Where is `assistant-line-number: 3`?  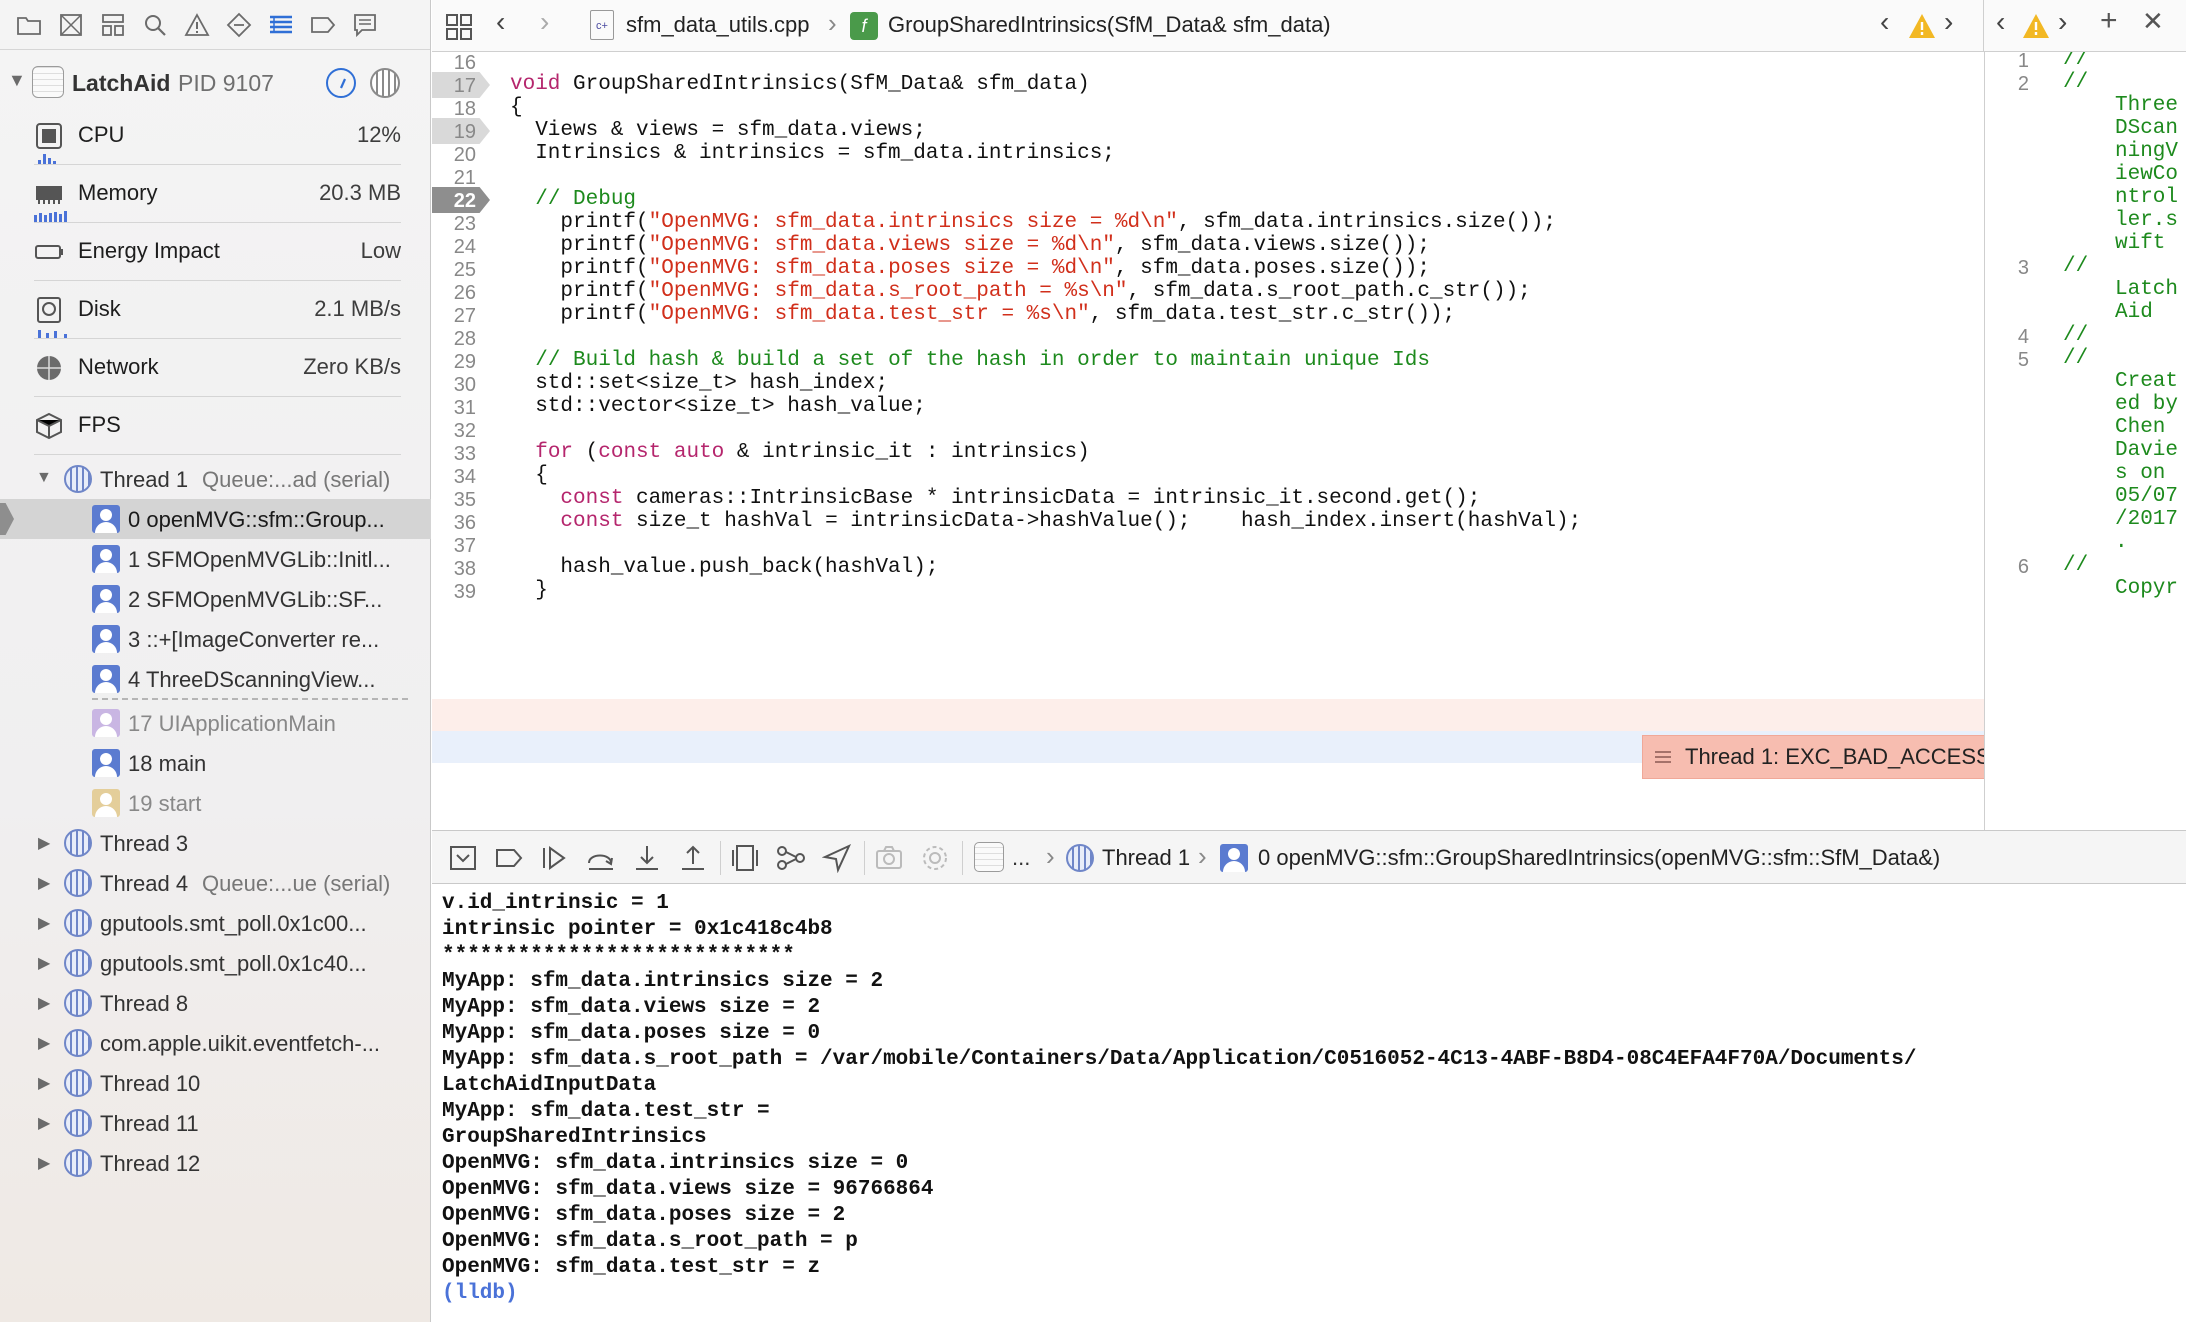
assistant-line-number: 3 is located at coordinates (2014, 268).